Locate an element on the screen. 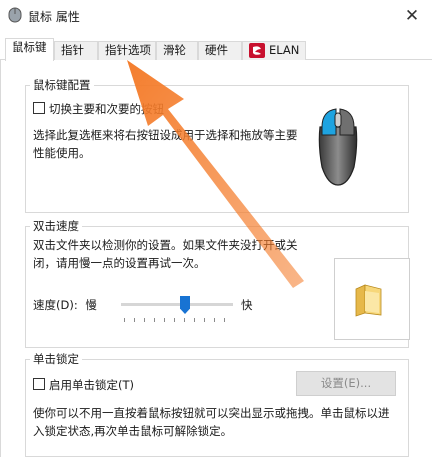 This screenshot has width=432, height=457. speed-label-text: 速度(D): is located at coordinates (55, 305).